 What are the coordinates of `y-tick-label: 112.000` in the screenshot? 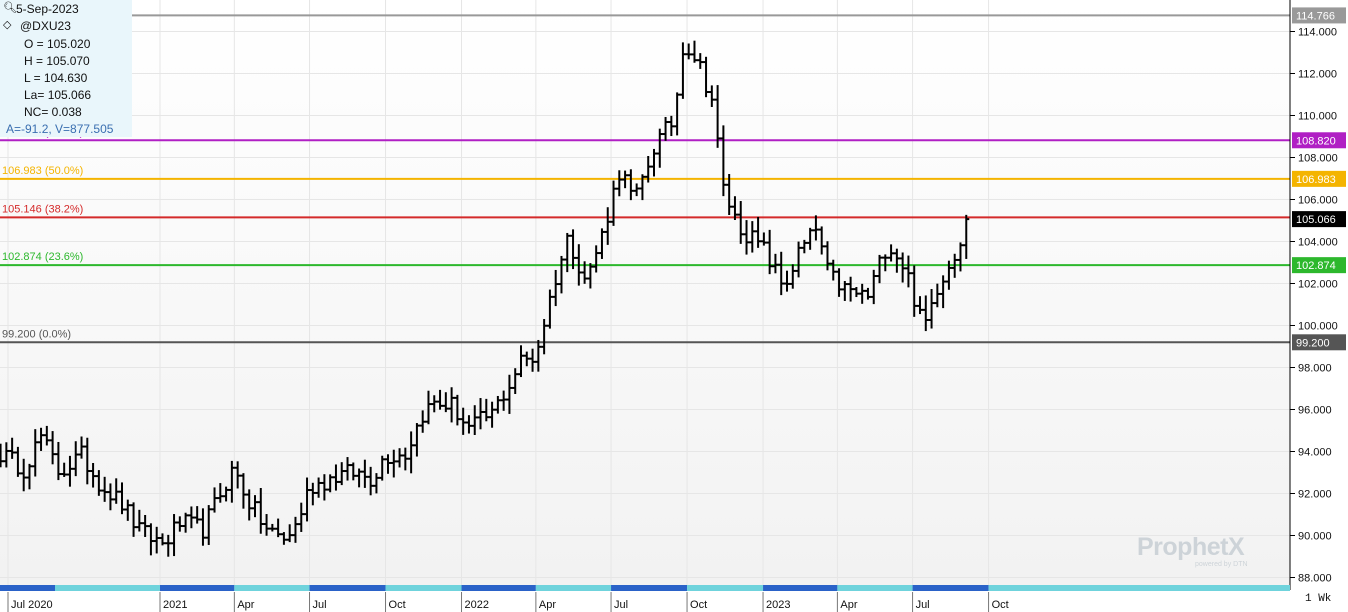 It's located at (1317, 75).